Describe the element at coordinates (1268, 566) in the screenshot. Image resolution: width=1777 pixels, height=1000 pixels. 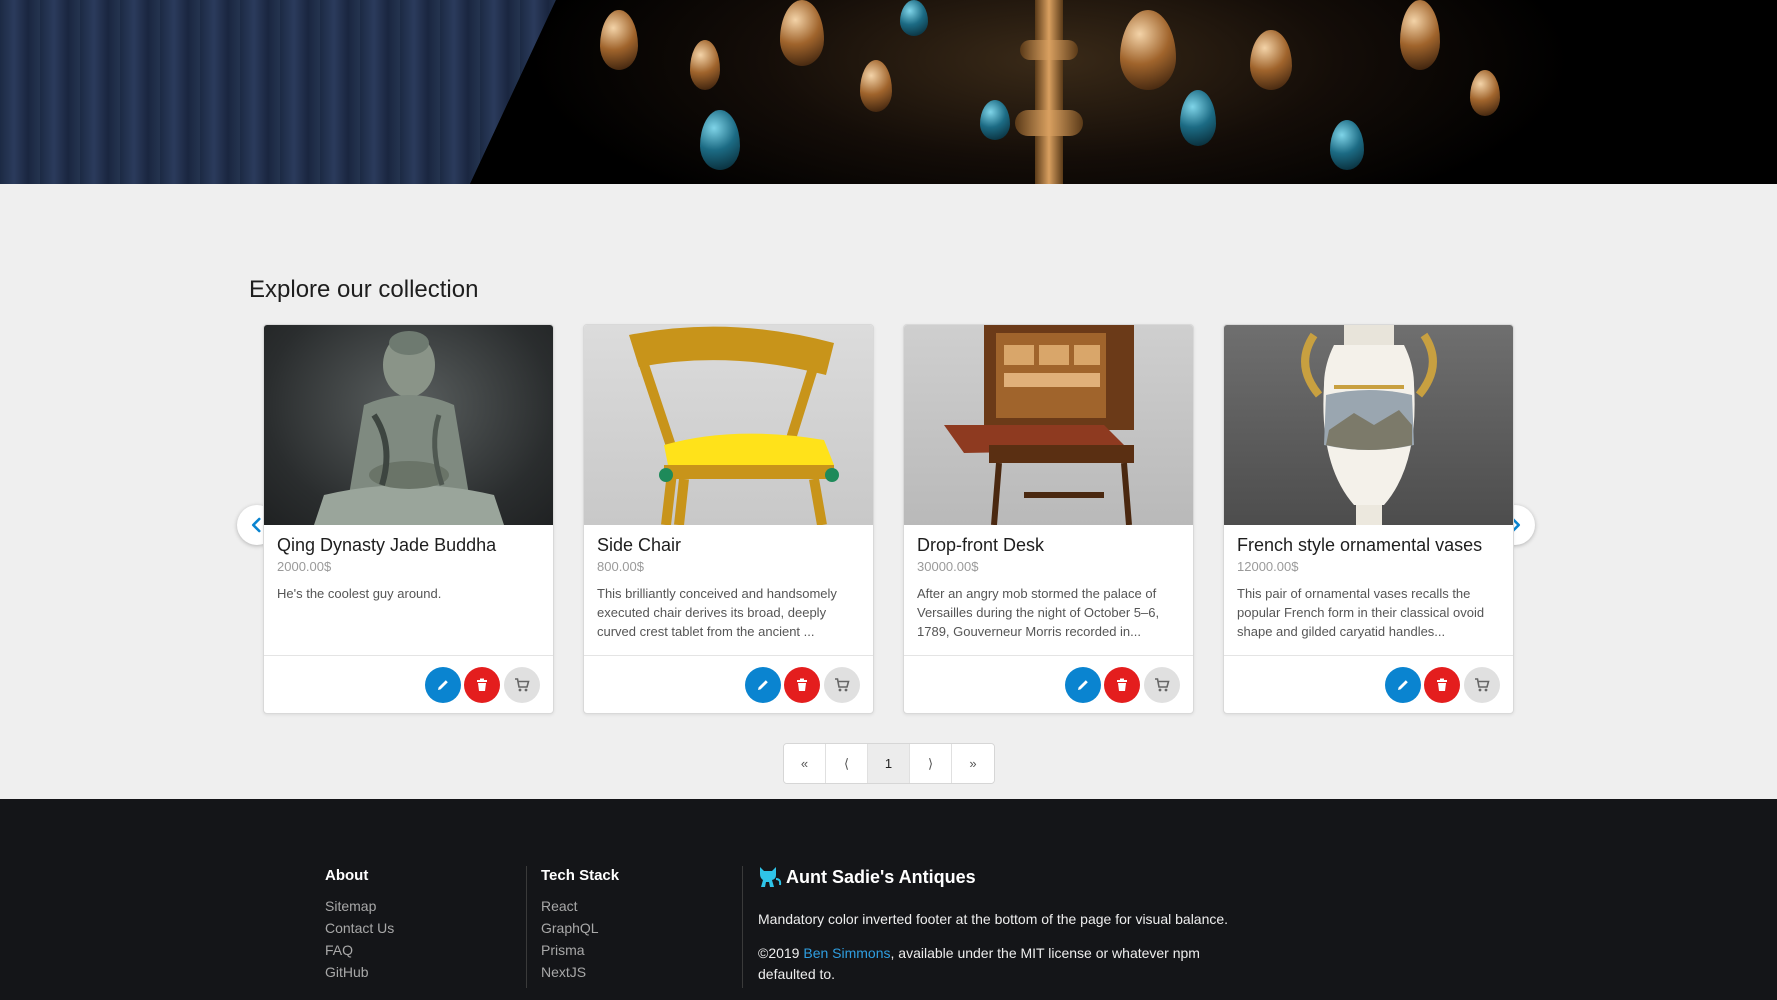
I see `product-price: 12000.00$` at that location.